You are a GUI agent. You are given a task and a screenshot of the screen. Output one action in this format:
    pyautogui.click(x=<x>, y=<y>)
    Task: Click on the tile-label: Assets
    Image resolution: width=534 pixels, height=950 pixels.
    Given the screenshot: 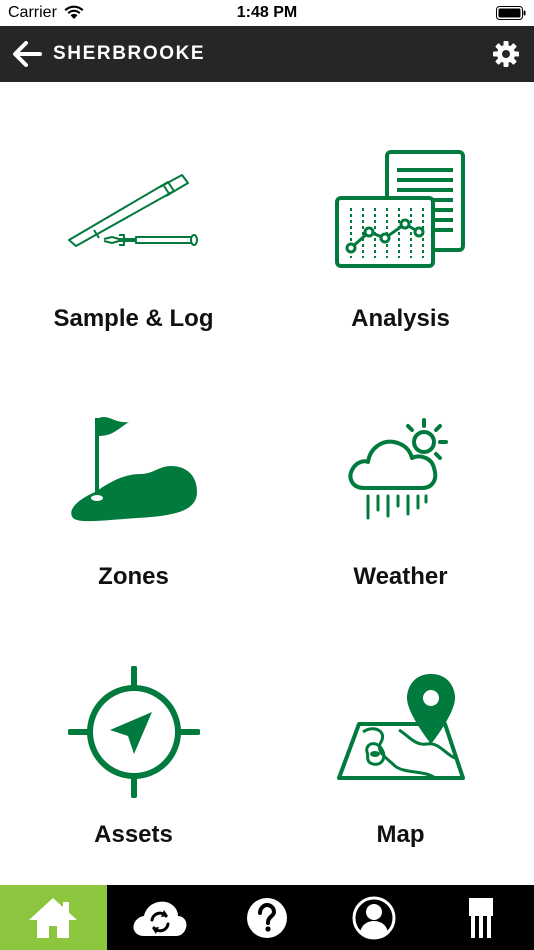 What is the action you would take?
    pyautogui.click(x=133, y=834)
    